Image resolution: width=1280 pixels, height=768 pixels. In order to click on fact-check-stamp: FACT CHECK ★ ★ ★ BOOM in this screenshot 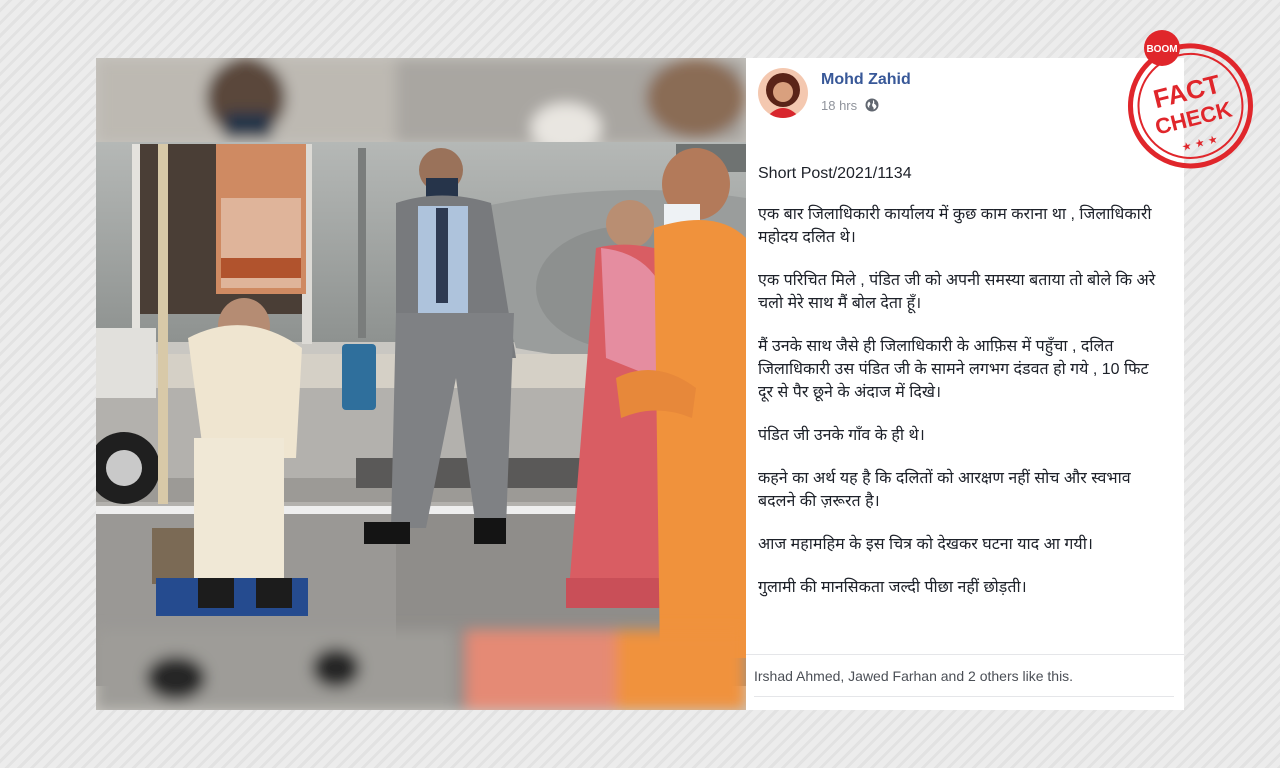, I will do `click(1190, 97)`.